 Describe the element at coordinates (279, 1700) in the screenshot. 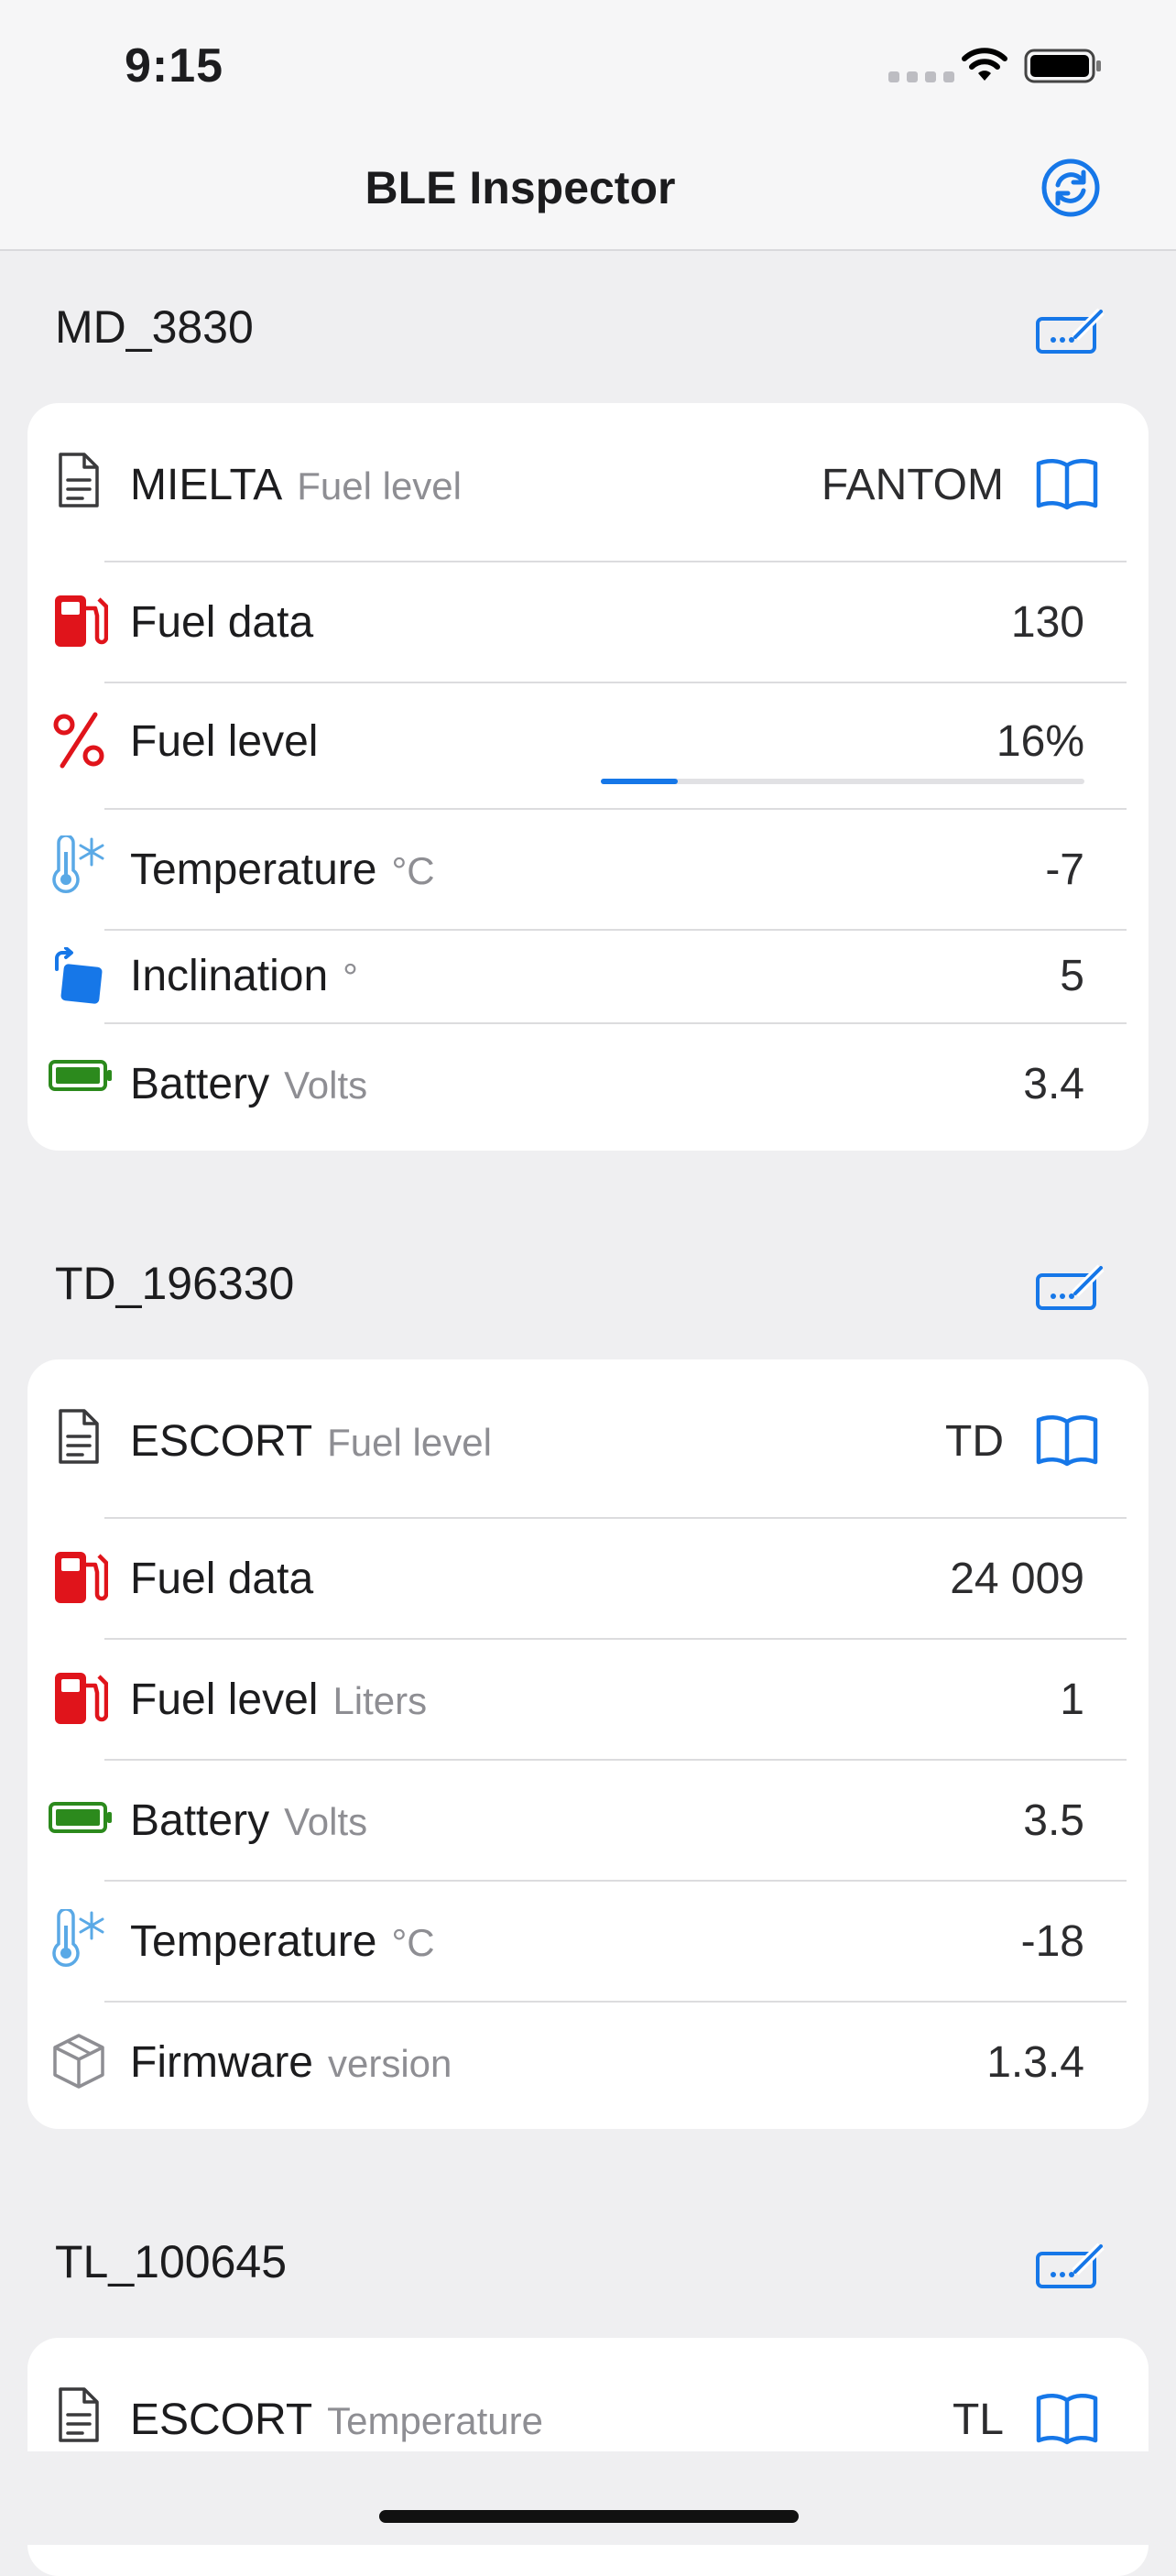

I see `row-label: Fuel level Liters` at that location.